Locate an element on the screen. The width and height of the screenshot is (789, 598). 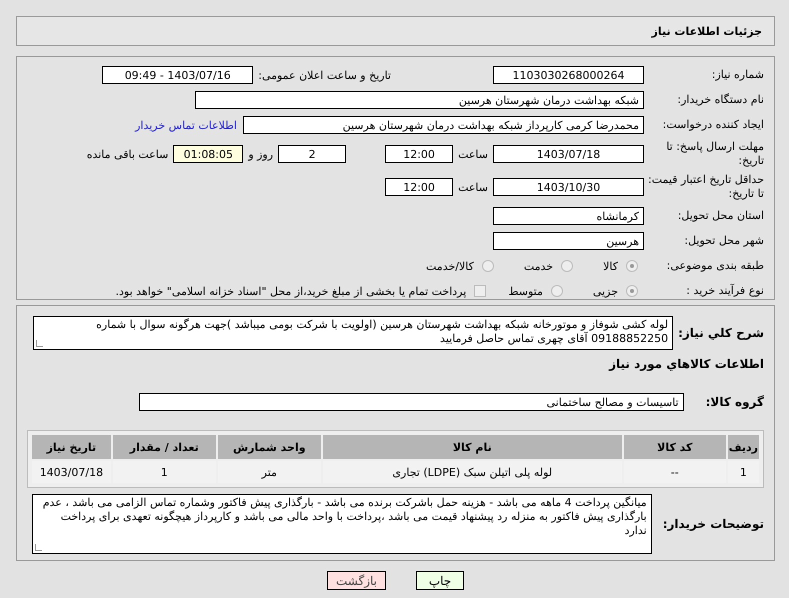
value-field: محمدرضا کرمی کارپرداز شبکه بهداشت درمان شهرستان هرسین is located at coordinates (443, 125).